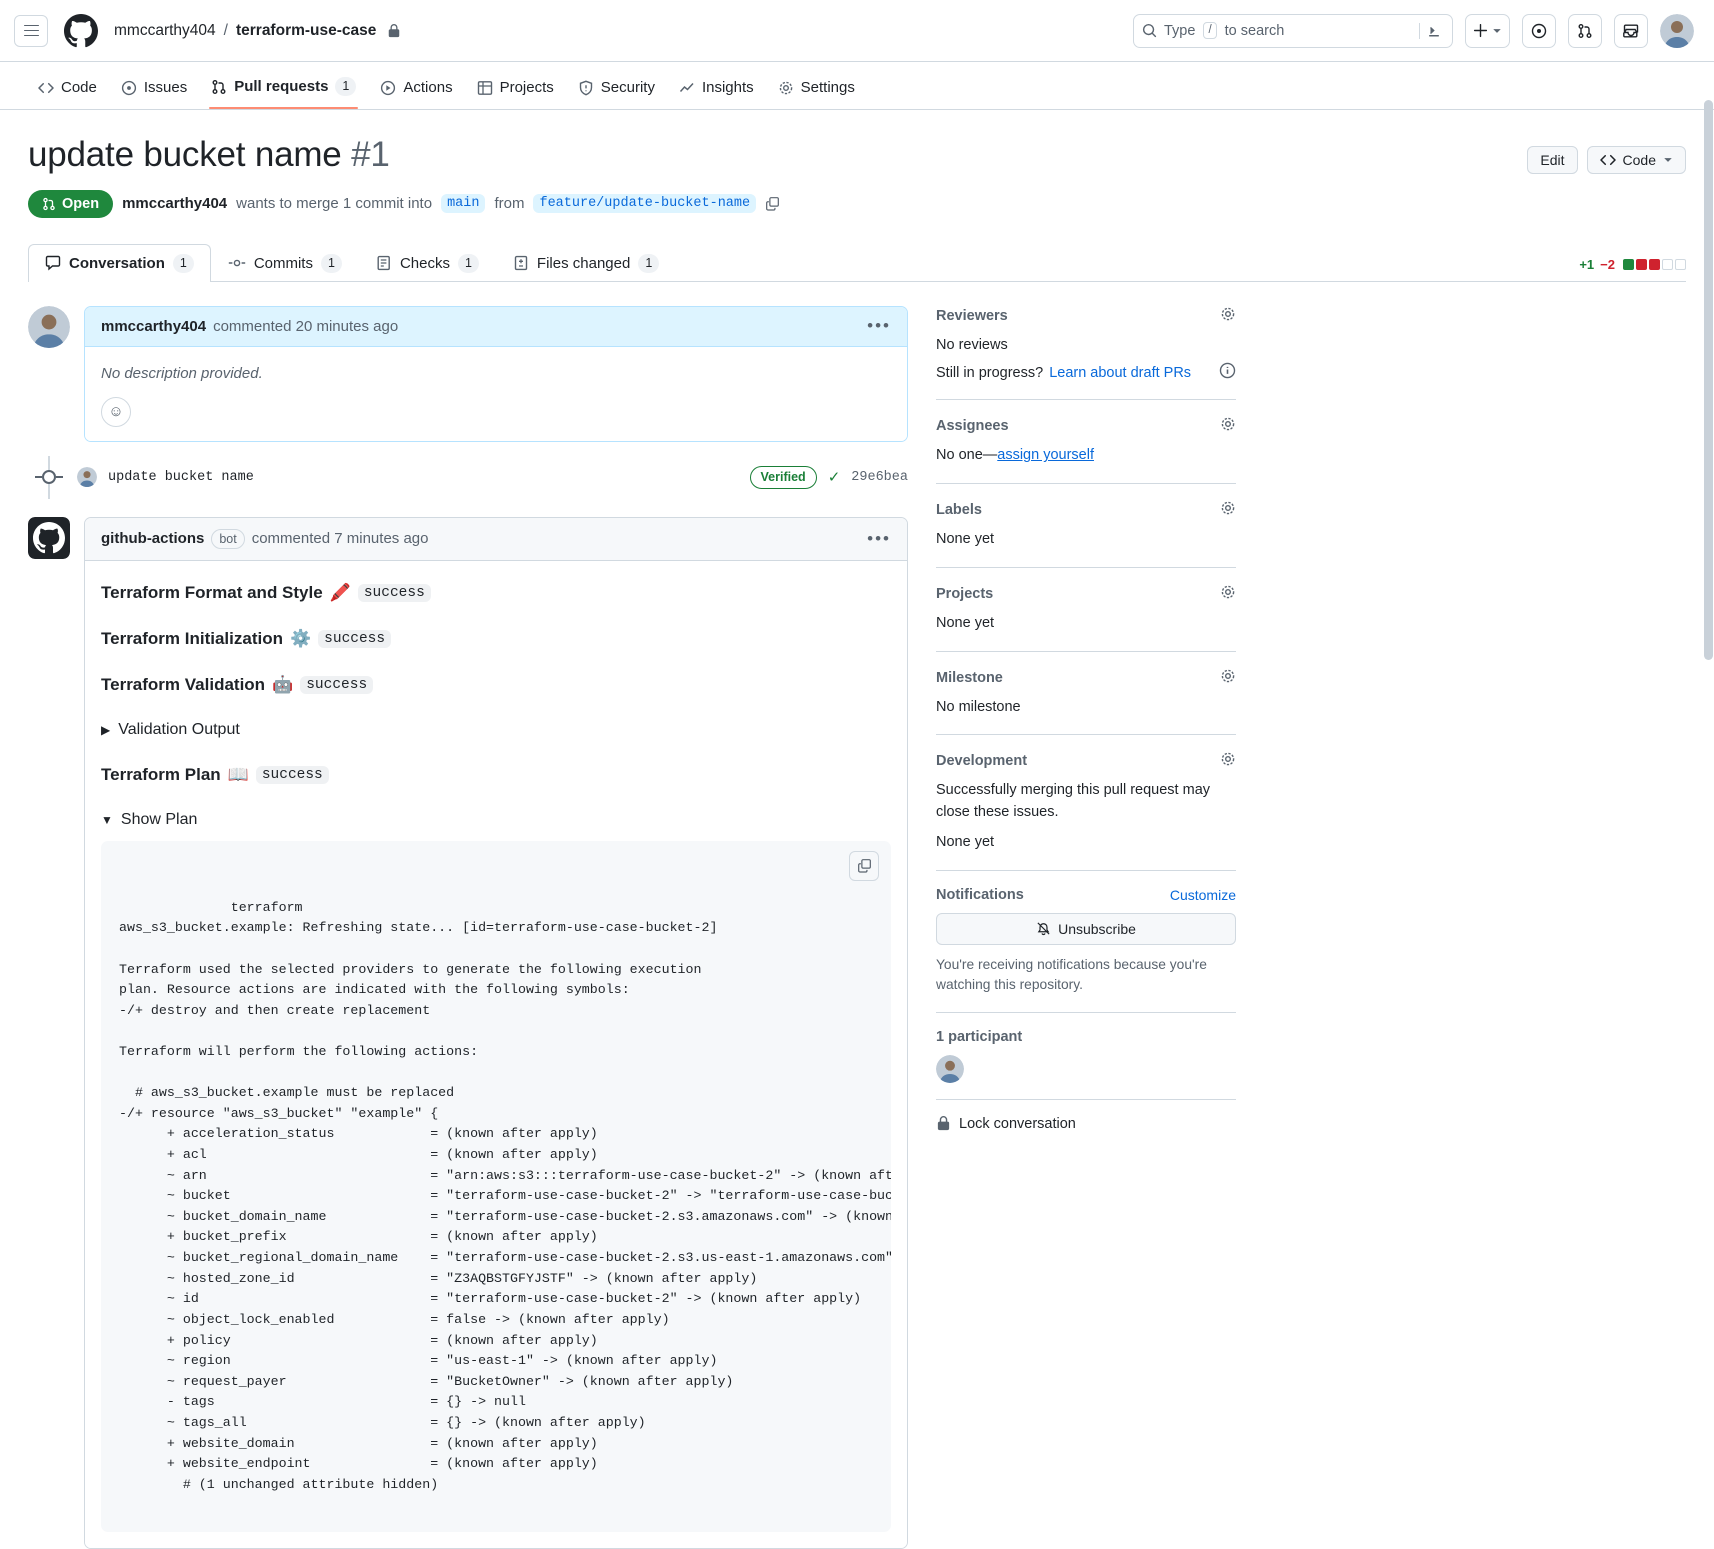  What do you see at coordinates (1086, 624) in the screenshot?
I see `projects-value: None yet` at bounding box center [1086, 624].